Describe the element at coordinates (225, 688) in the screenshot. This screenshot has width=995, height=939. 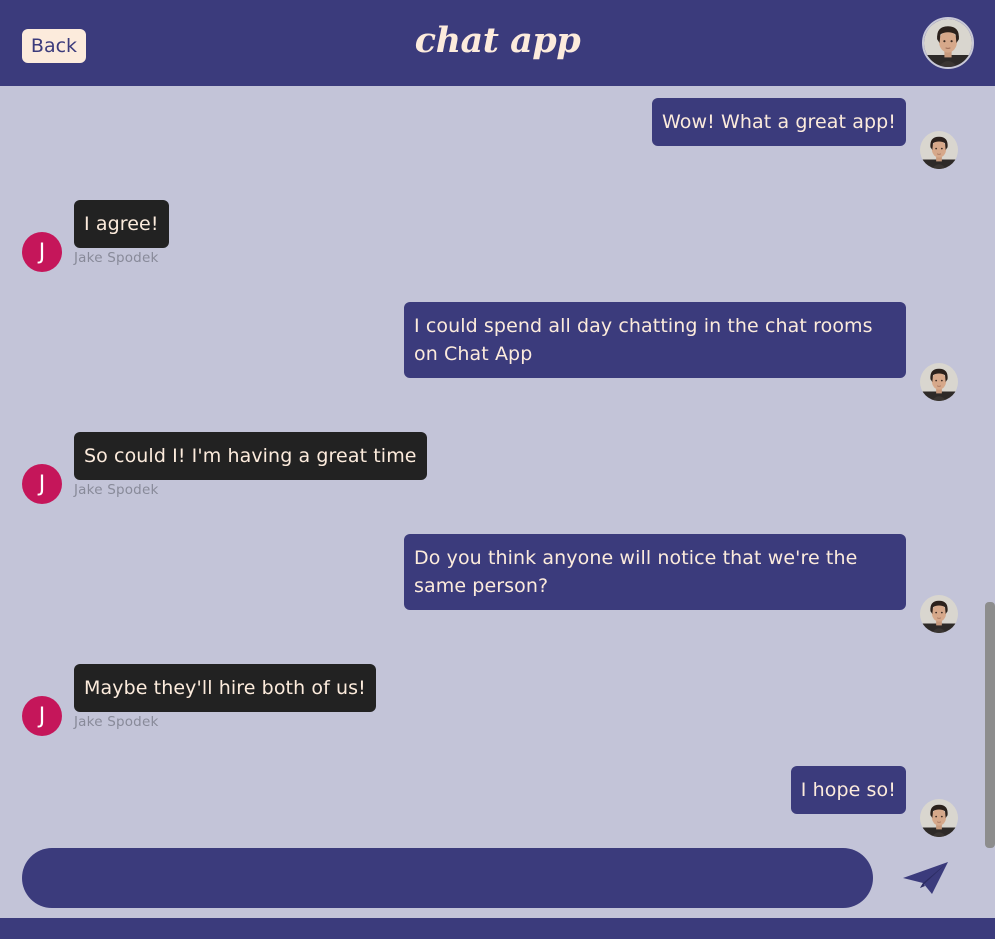
I see `incoming-message: Maybe they'll hire both of us!` at that location.